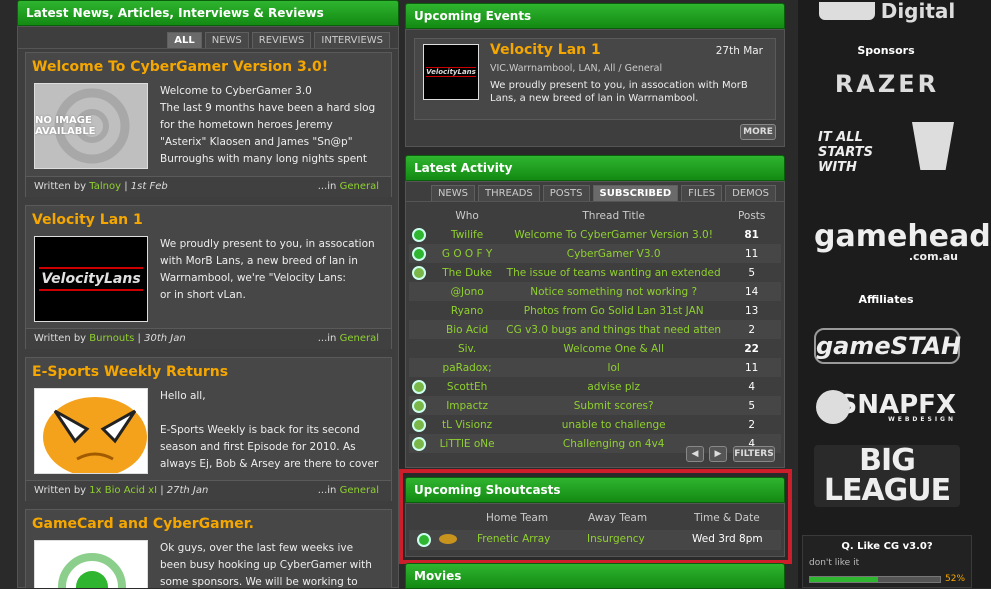 The height and width of the screenshot is (589, 991). I want to click on table-row: tL Visionz unable to challenge 2, so click(595, 424).